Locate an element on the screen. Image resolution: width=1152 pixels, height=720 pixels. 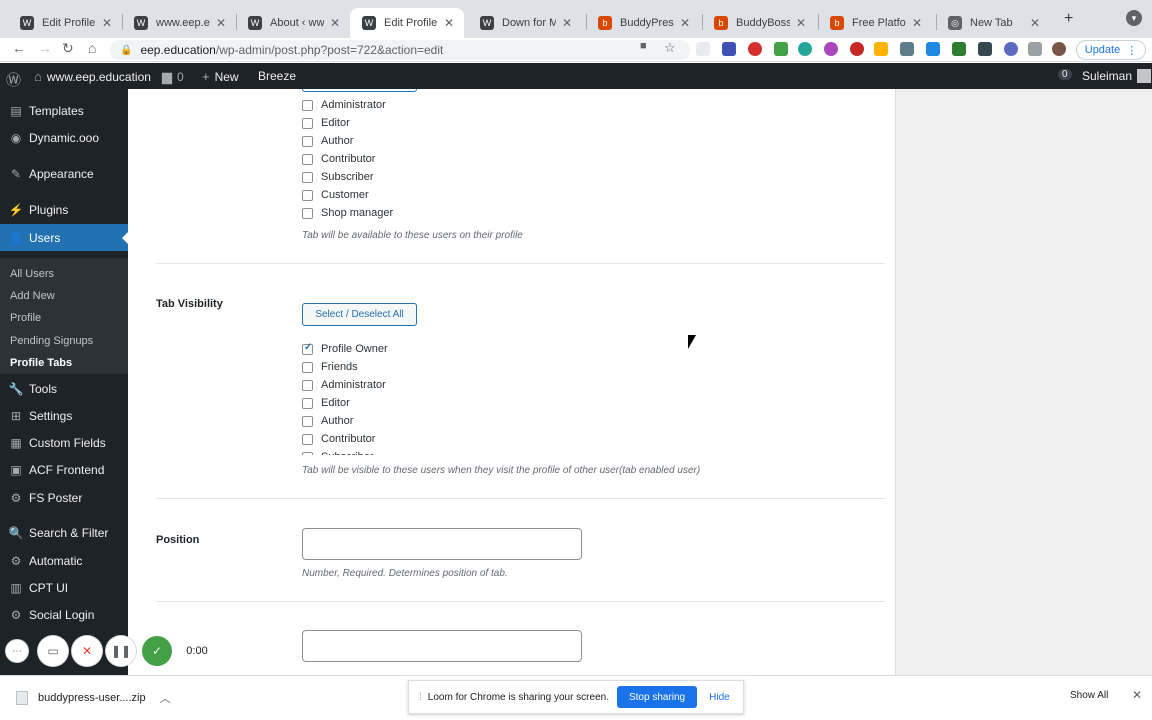
profile-avatar-icon is located at coordinates (1059, 49).